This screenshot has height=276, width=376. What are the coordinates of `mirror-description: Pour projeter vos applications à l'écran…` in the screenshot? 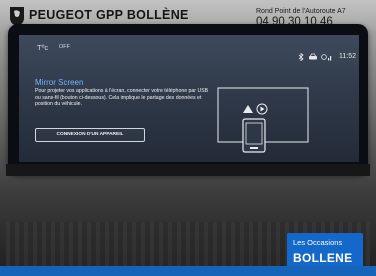 It's located at (122, 98).